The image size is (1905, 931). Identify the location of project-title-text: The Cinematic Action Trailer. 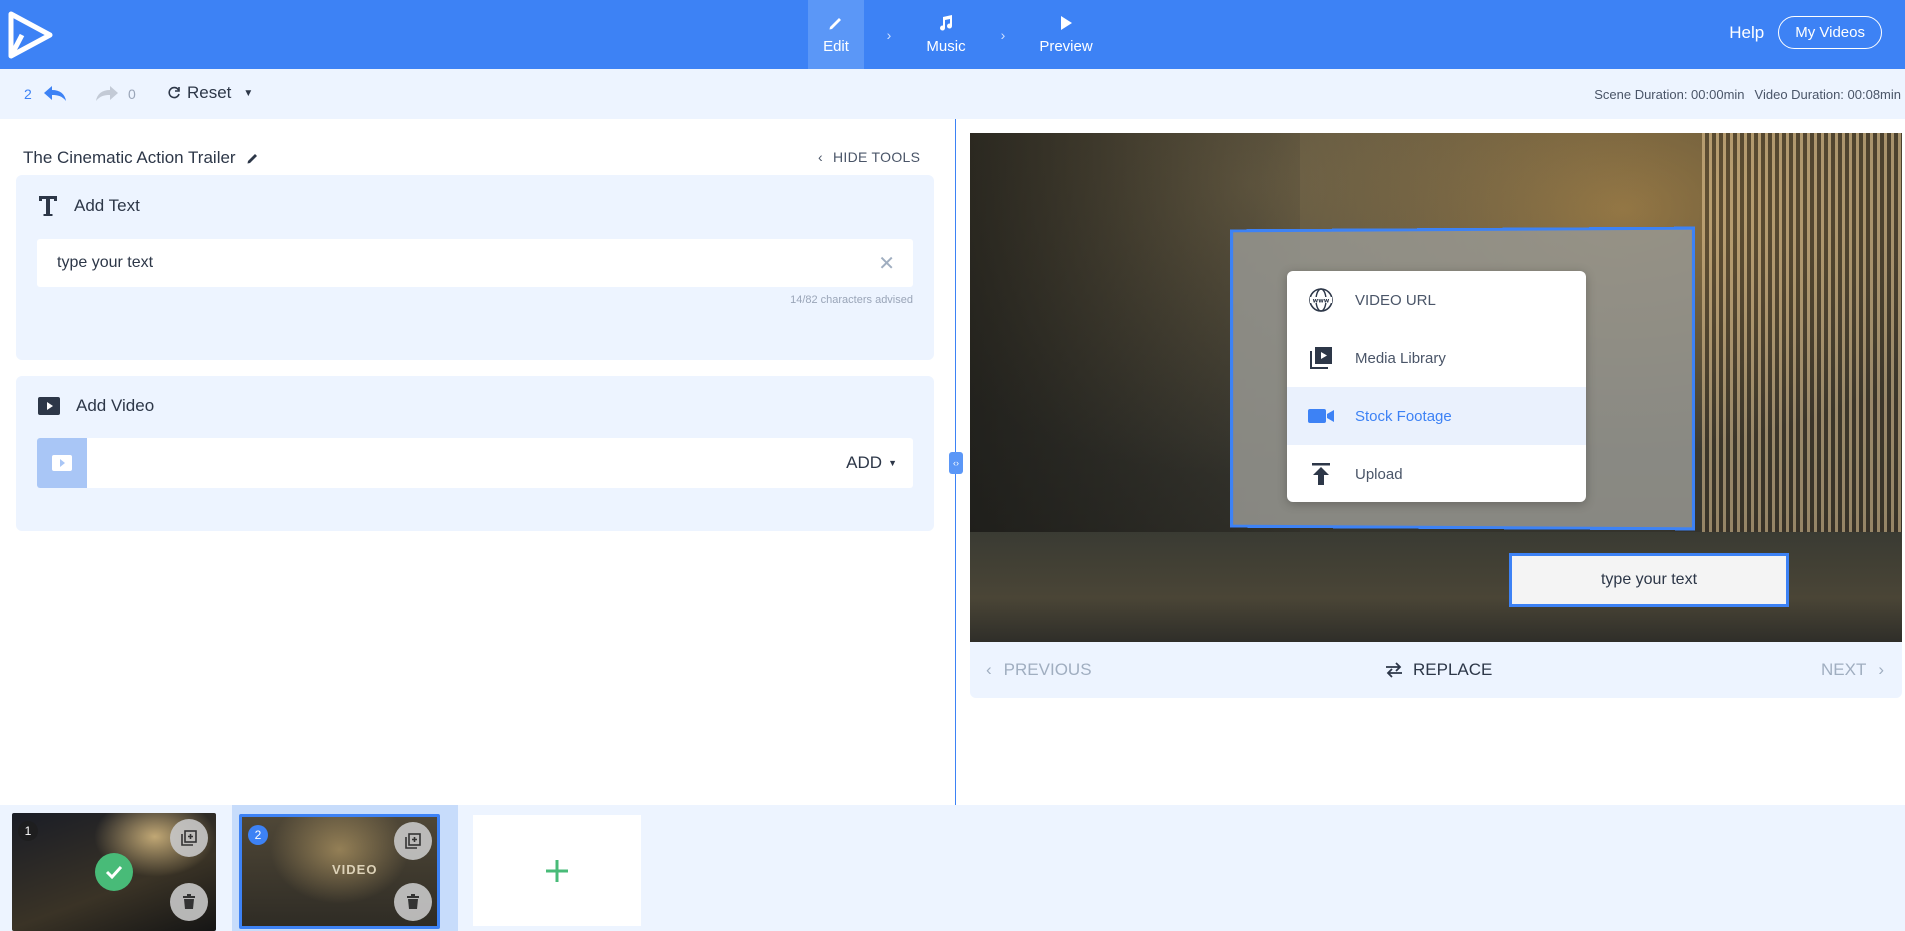
(129, 157).